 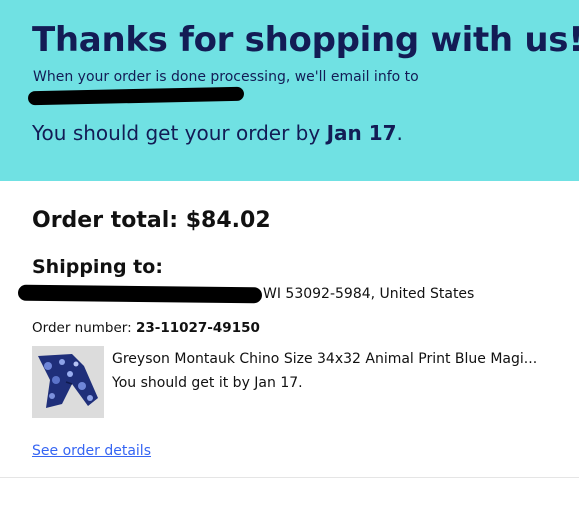 What do you see at coordinates (289, 477) in the screenshot?
I see `divider` at bounding box center [289, 477].